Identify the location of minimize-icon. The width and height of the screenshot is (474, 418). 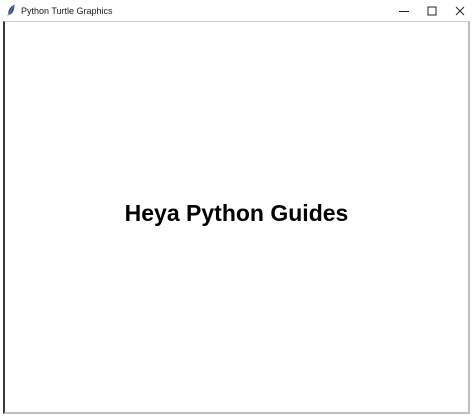
(404, 11).